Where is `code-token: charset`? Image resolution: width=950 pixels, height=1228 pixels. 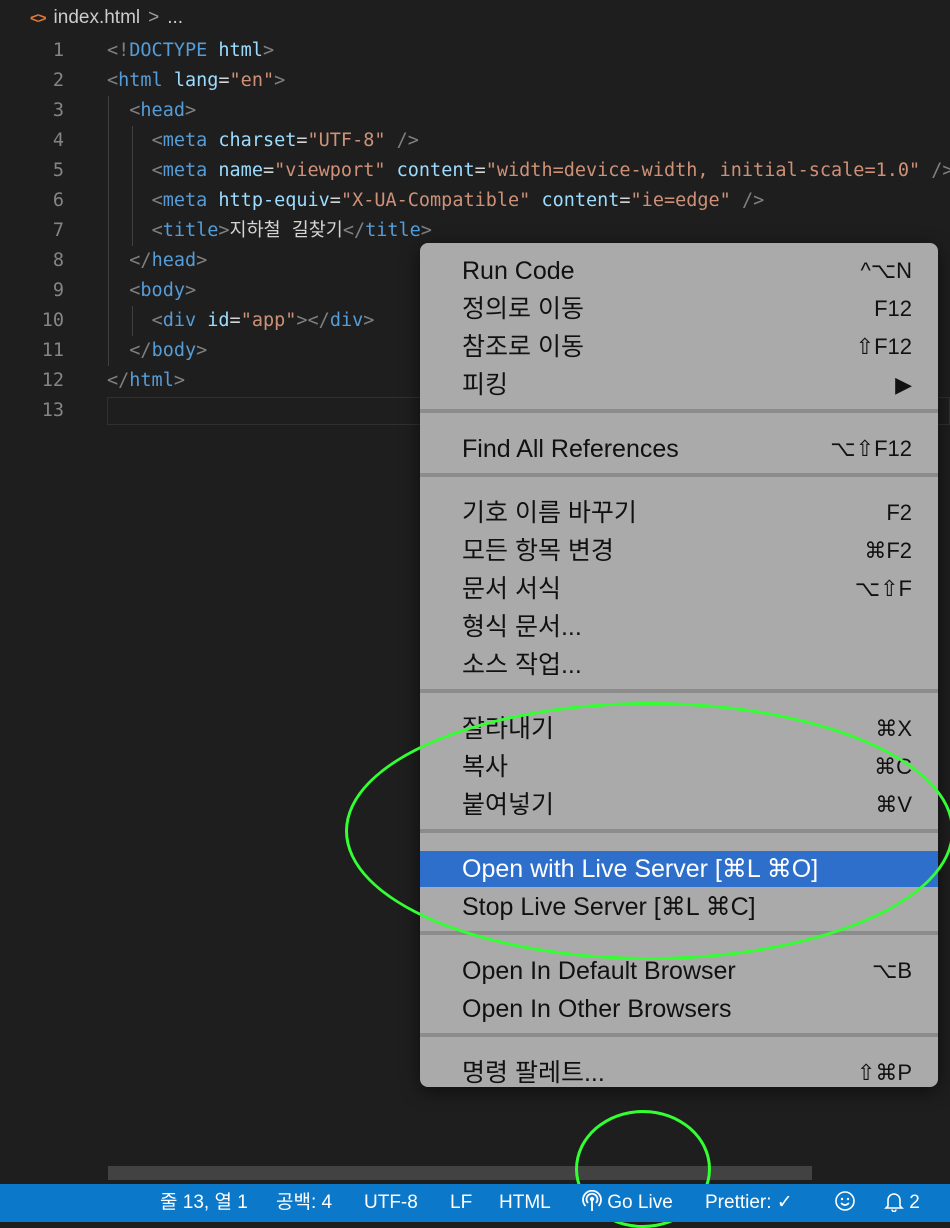 code-token: charset is located at coordinates (257, 140).